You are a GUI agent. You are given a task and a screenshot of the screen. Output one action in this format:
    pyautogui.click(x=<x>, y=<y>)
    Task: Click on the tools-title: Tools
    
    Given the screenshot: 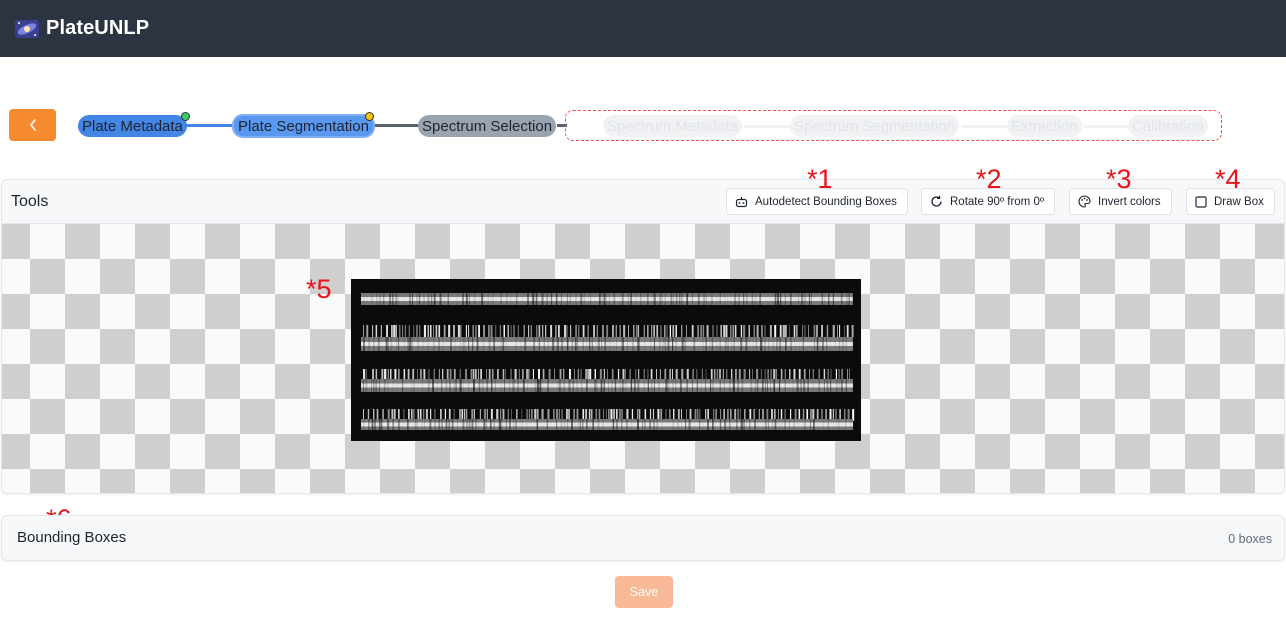 What is the action you would take?
    pyautogui.click(x=30, y=201)
    